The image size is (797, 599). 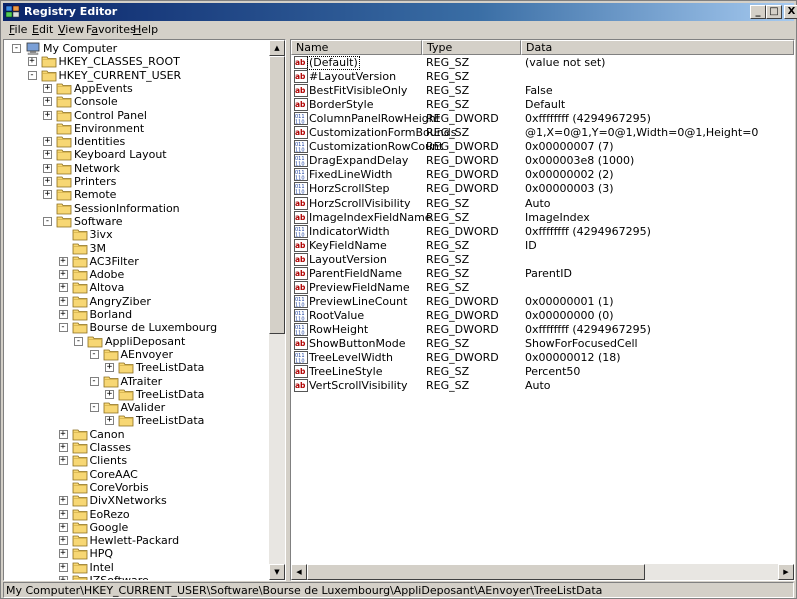 I want to click on tree-node: + Intel, so click(x=138, y=567).